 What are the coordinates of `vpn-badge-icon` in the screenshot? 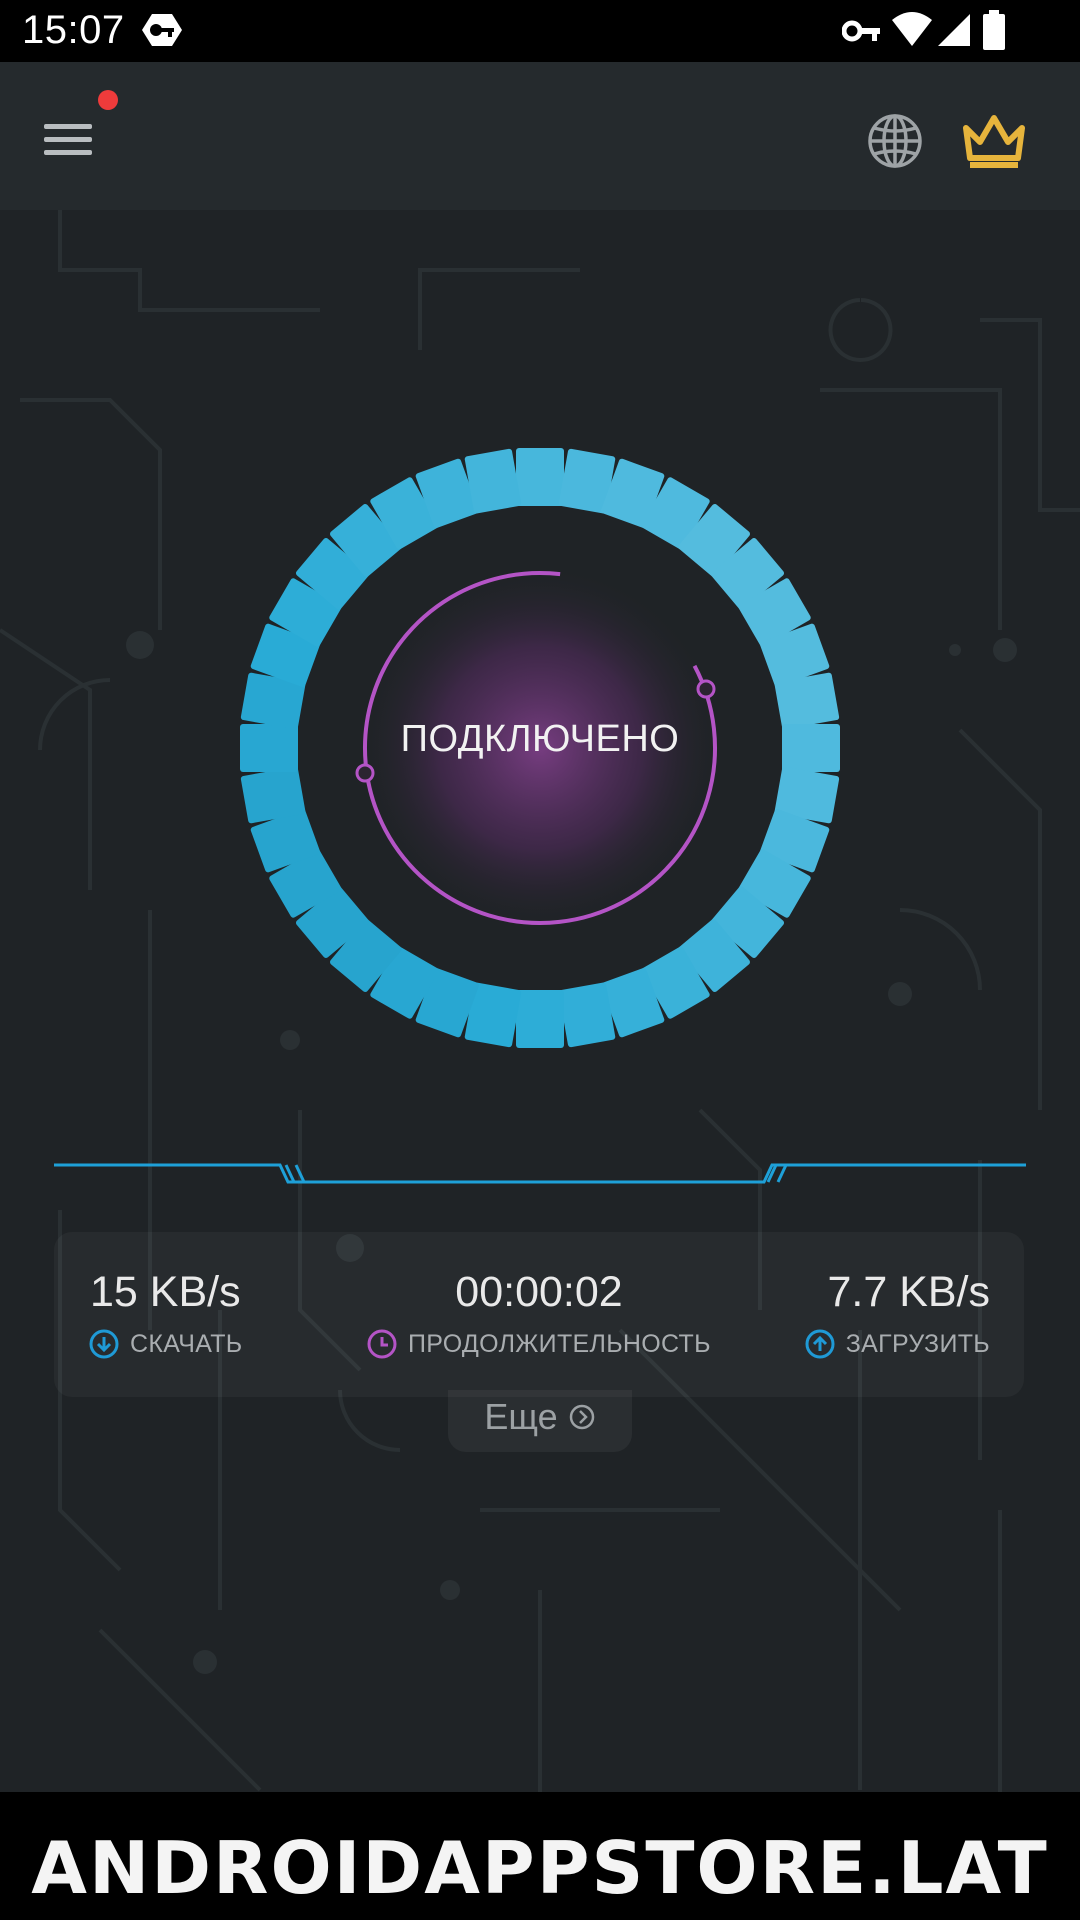 It's located at (162, 30).